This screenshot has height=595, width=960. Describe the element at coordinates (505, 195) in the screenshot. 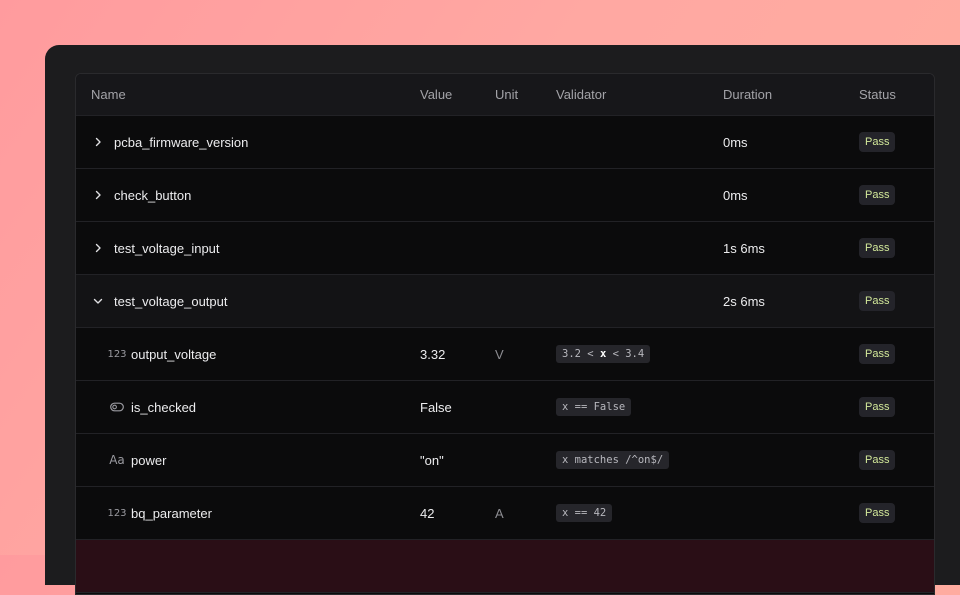

I see `table-row: check_button 0ms Pass` at that location.